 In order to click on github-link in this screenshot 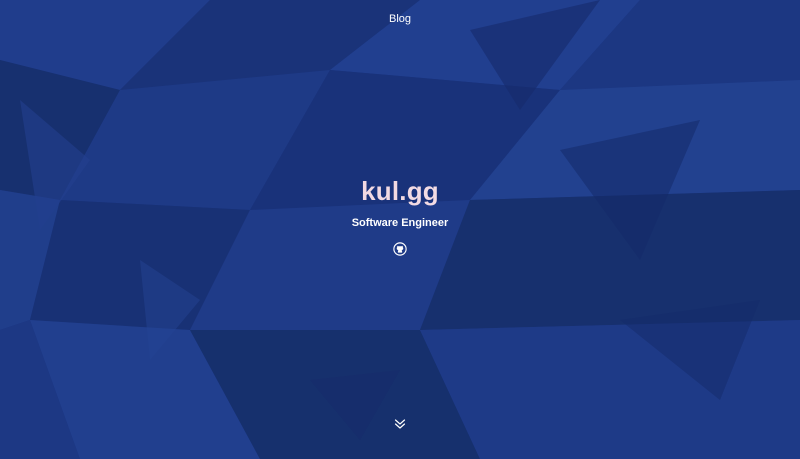, I will do `click(400, 249)`.